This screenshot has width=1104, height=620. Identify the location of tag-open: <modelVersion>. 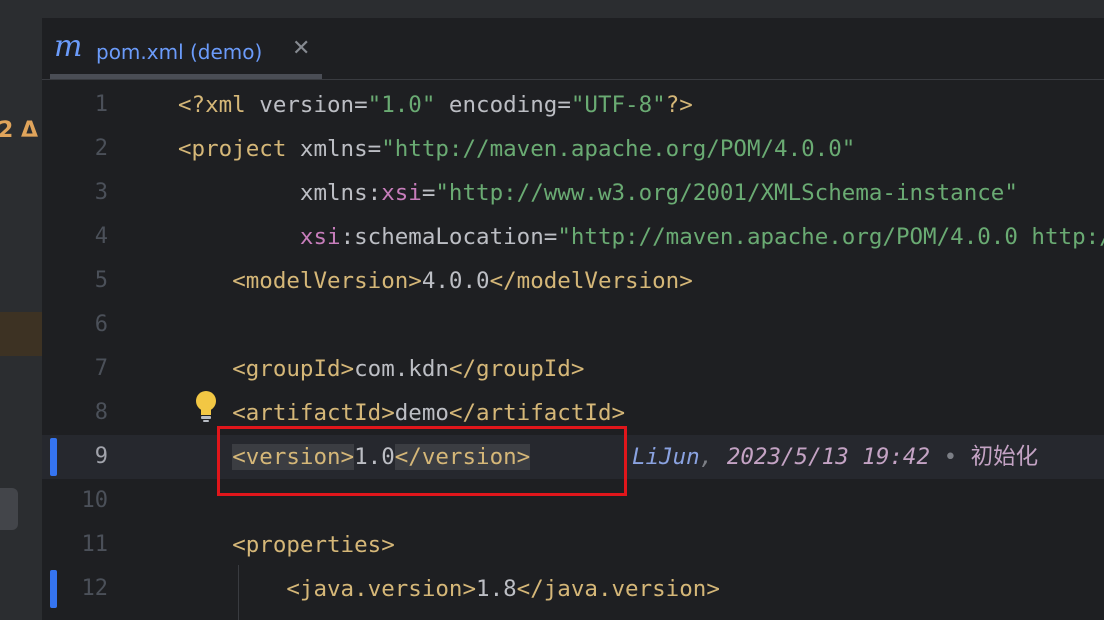
(327, 281).